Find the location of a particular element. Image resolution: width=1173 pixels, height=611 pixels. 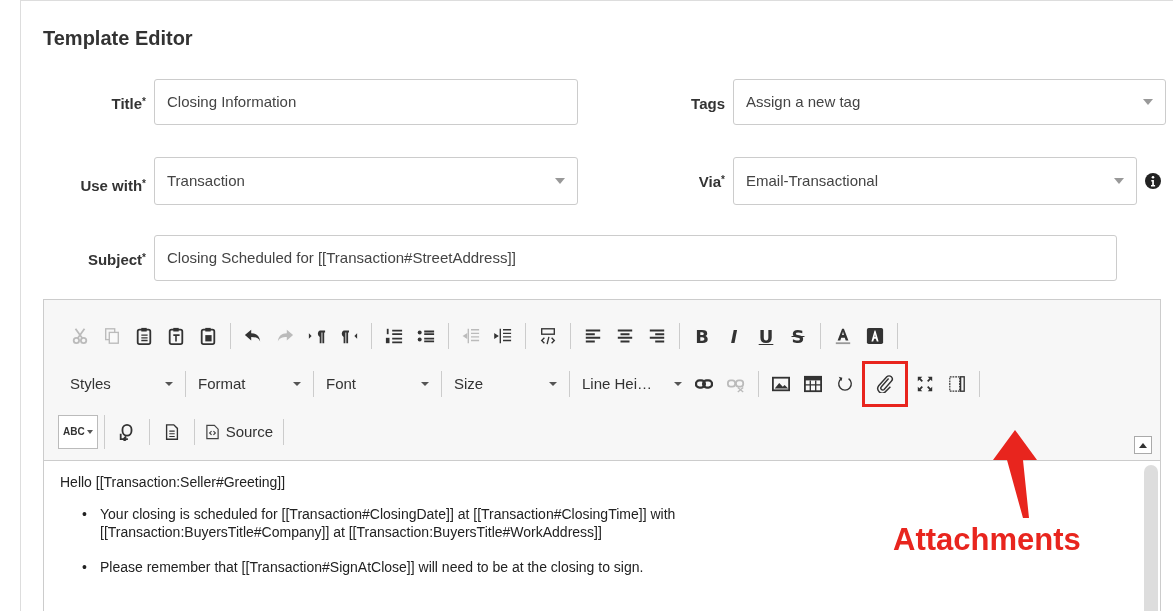

annotation-label: Attachments is located at coordinates (987, 540).